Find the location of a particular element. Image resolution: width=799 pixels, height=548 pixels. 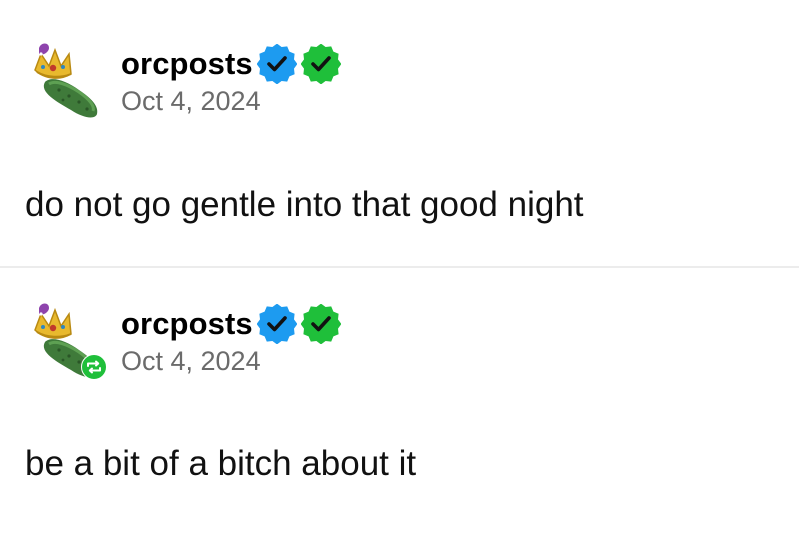

post-body: do not go gentle into that good night is located at coordinates (304, 204).